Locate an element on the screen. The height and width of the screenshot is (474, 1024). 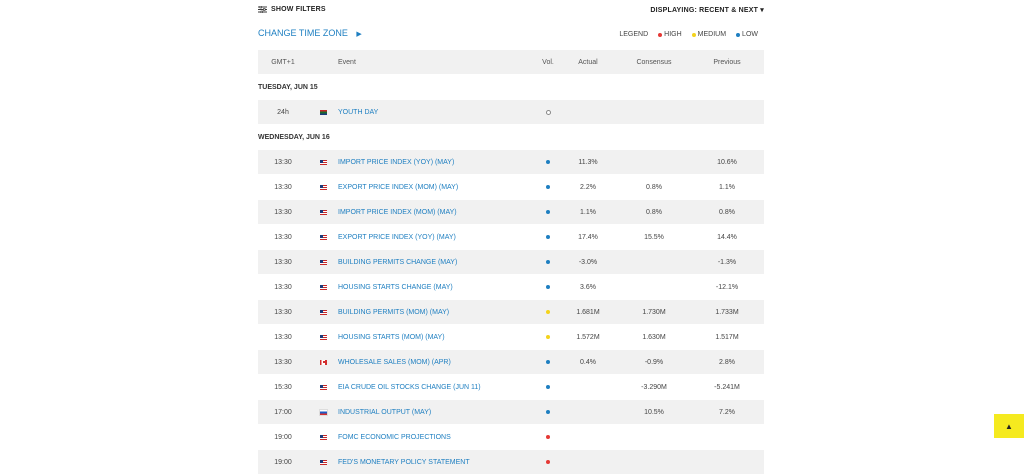
previous-value: 10.6% is located at coordinates (727, 162).